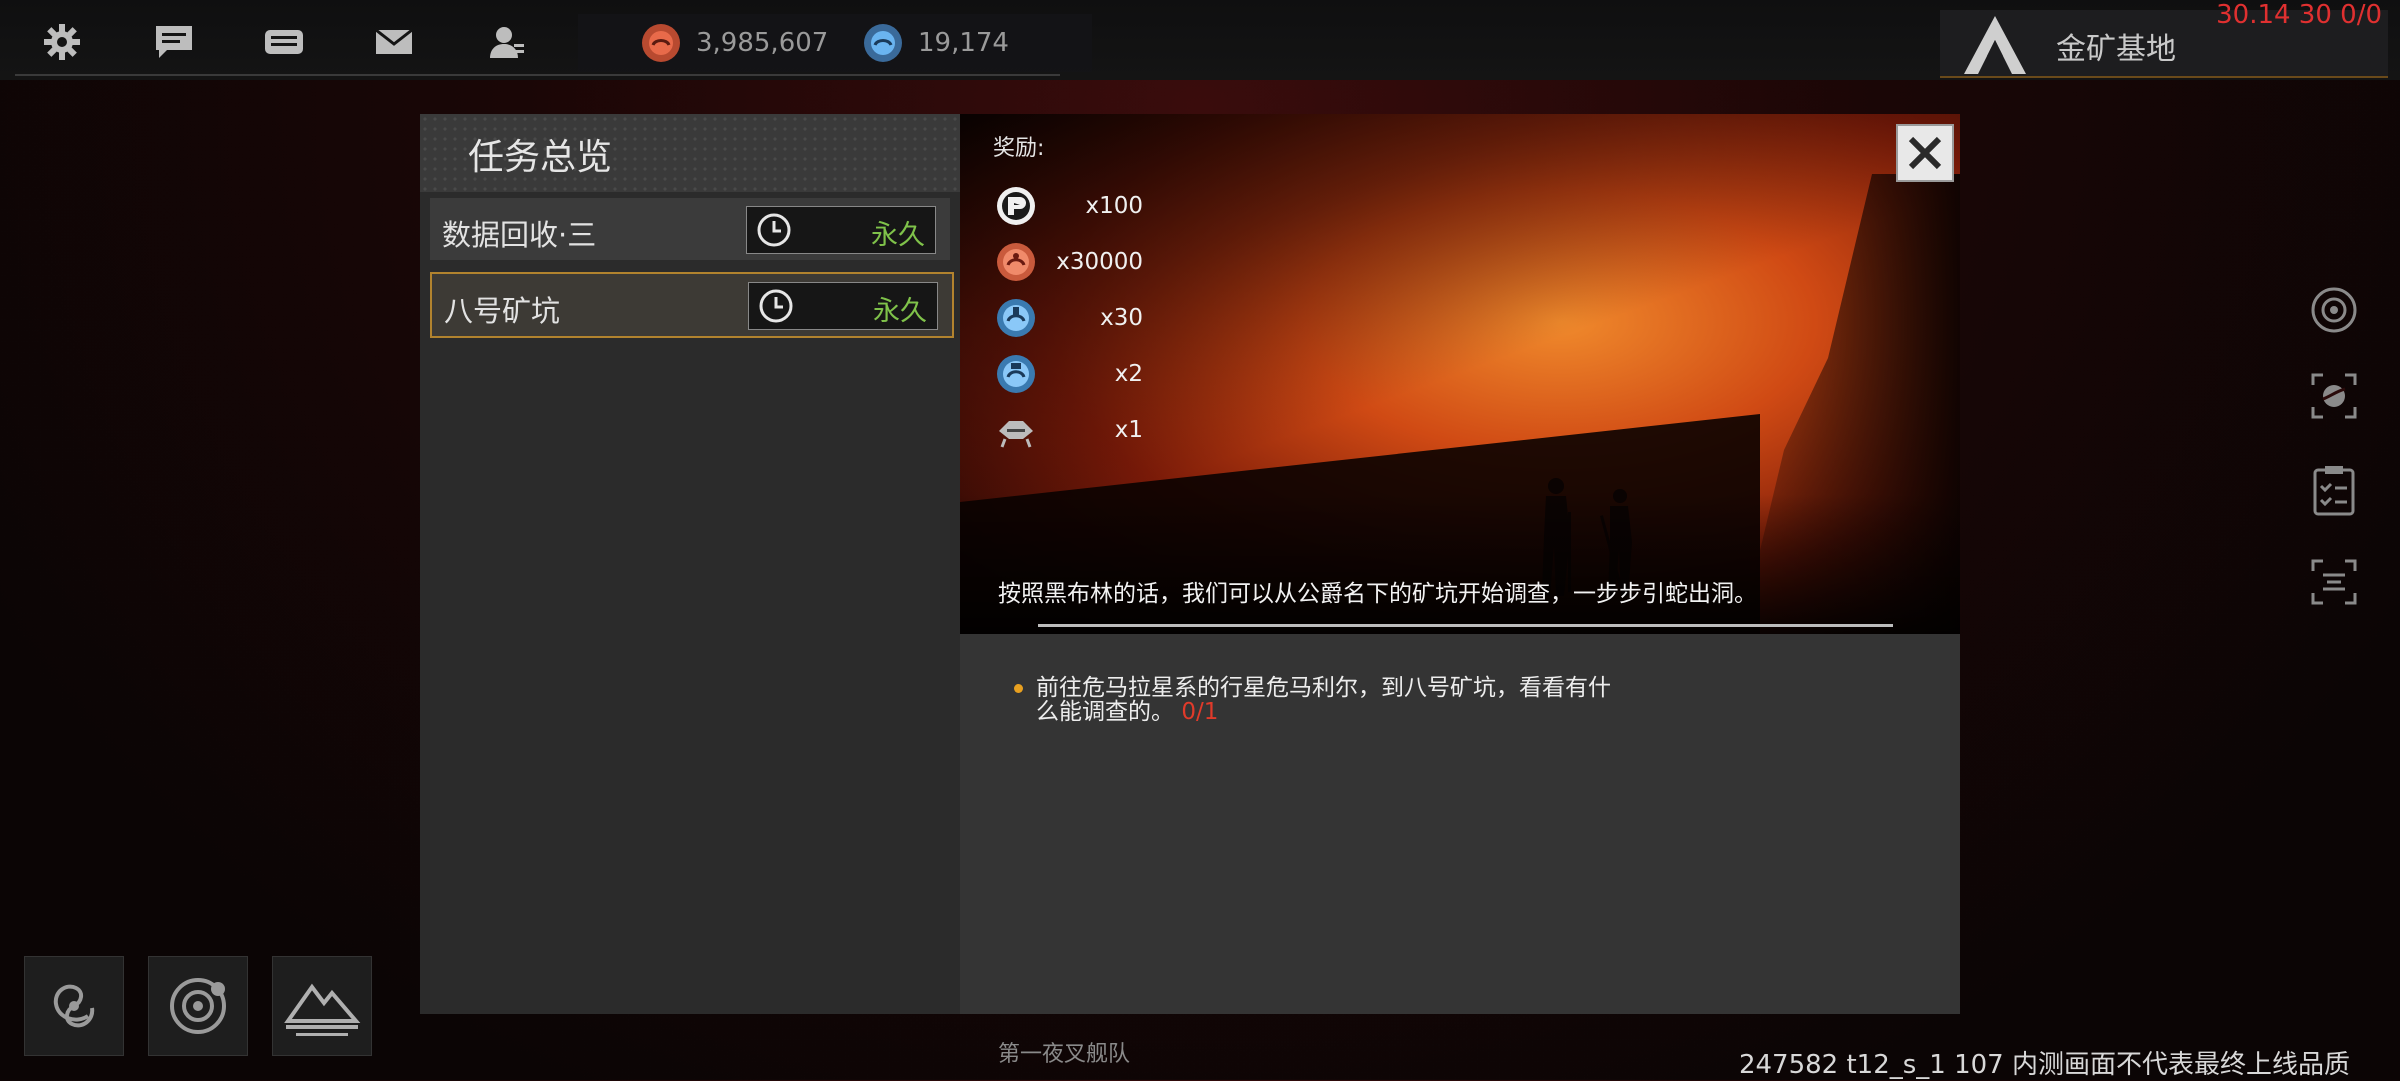  What do you see at coordinates (690, 229) in the screenshot?
I see `quest-item: 数据回收·三 永久` at bounding box center [690, 229].